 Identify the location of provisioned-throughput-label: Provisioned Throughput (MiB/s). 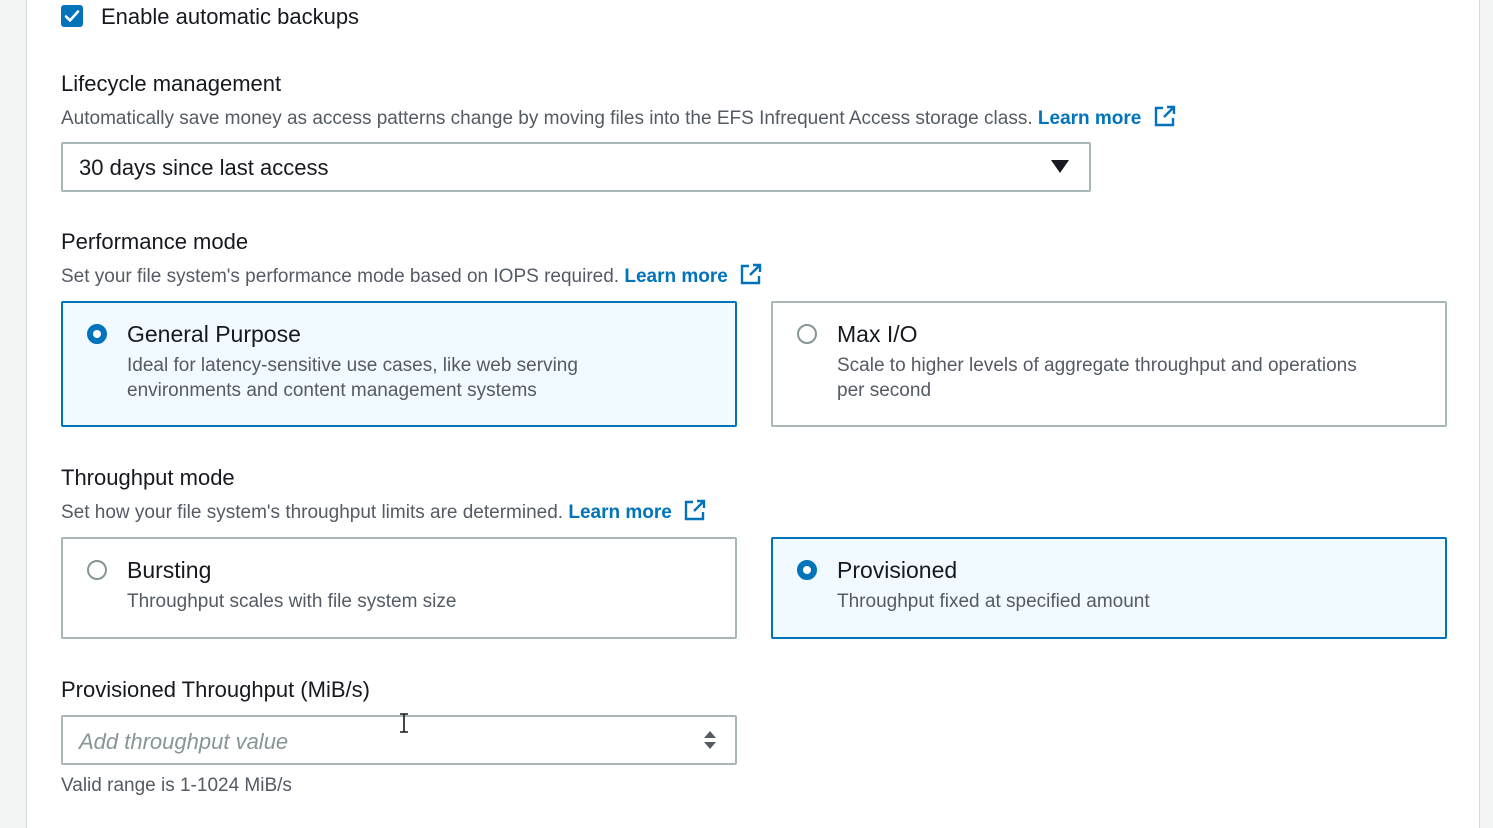
(215, 689).